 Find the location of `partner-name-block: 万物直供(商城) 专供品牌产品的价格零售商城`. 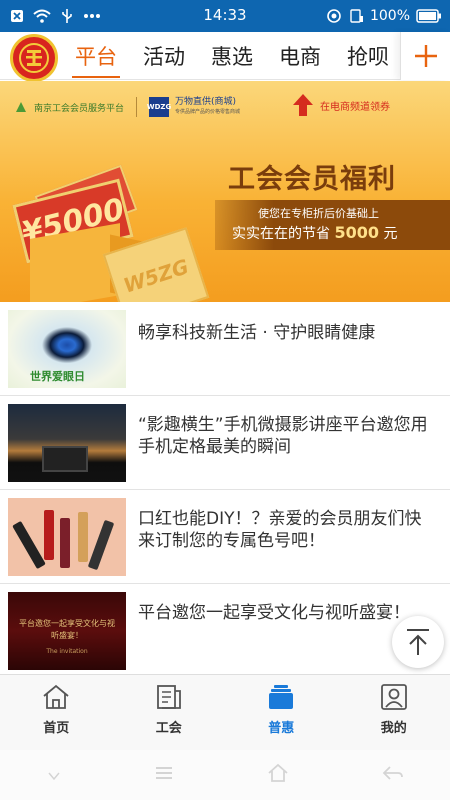

partner-name-block: 万物直供(商城) 专供品牌产品的价格零售商城 is located at coordinates (207, 107).